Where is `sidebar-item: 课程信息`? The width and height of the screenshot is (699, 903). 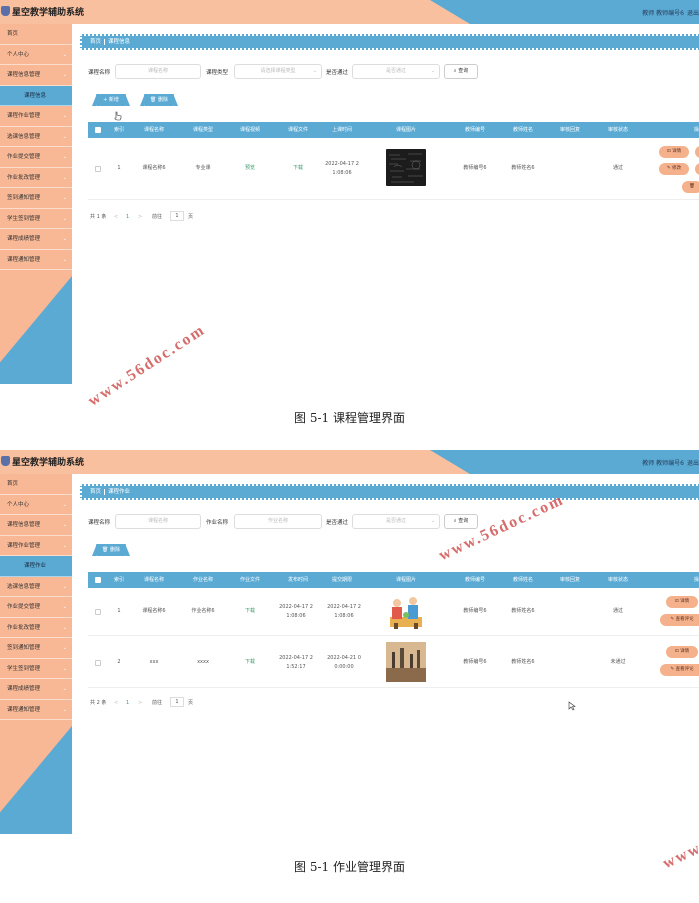 sidebar-item: 课程信息 is located at coordinates (36, 95).